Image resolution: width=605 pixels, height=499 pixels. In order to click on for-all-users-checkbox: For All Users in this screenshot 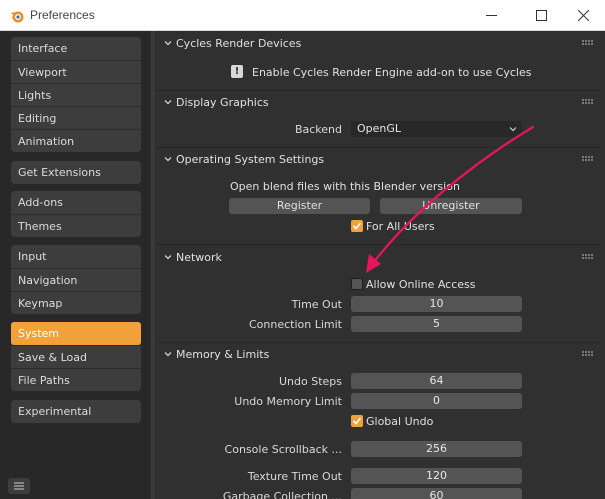, I will do `click(393, 226)`.